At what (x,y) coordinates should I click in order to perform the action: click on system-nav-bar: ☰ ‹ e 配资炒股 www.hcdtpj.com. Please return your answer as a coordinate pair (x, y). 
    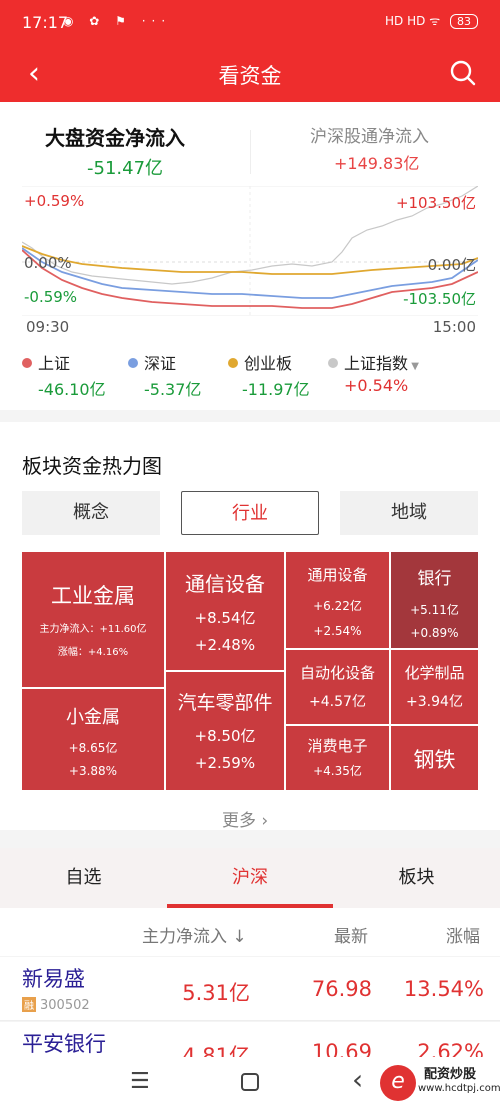
    Looking at the image, I should click on (250, 1084).